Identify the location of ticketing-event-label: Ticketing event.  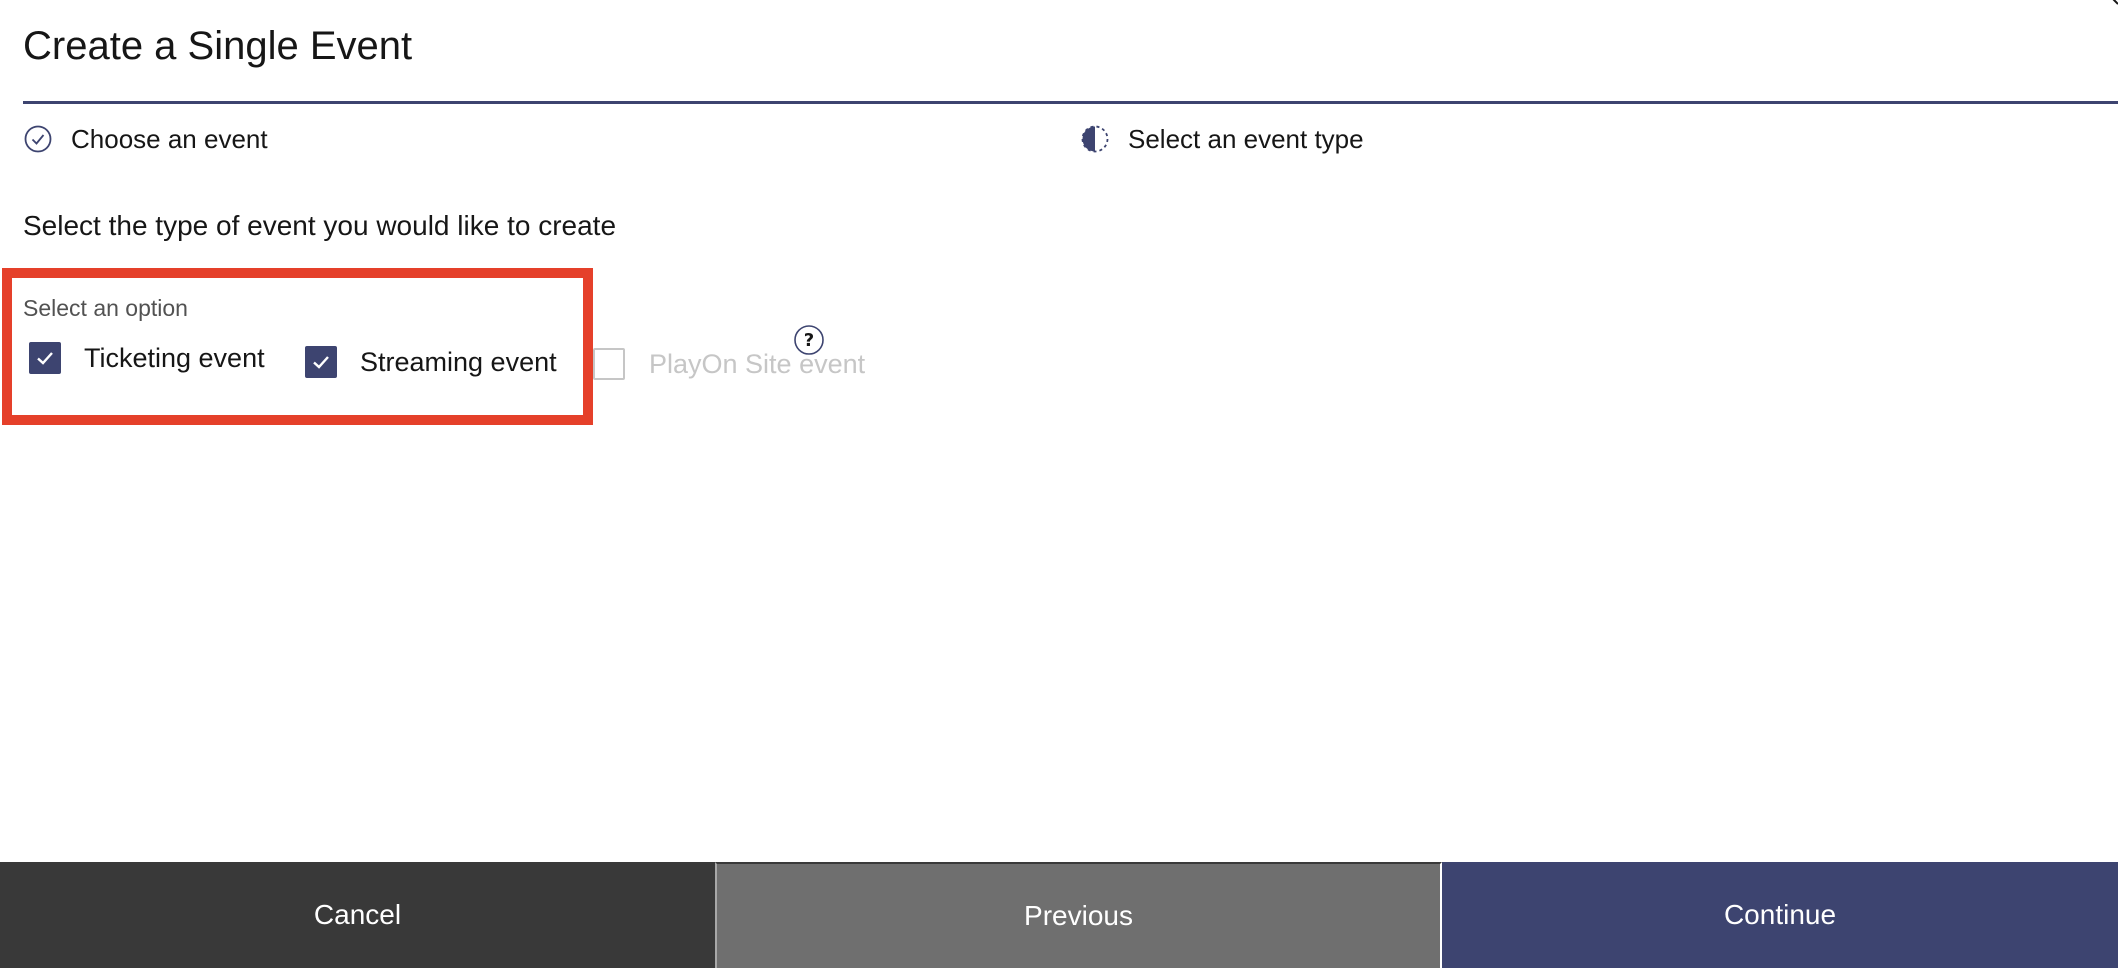
(174, 358).